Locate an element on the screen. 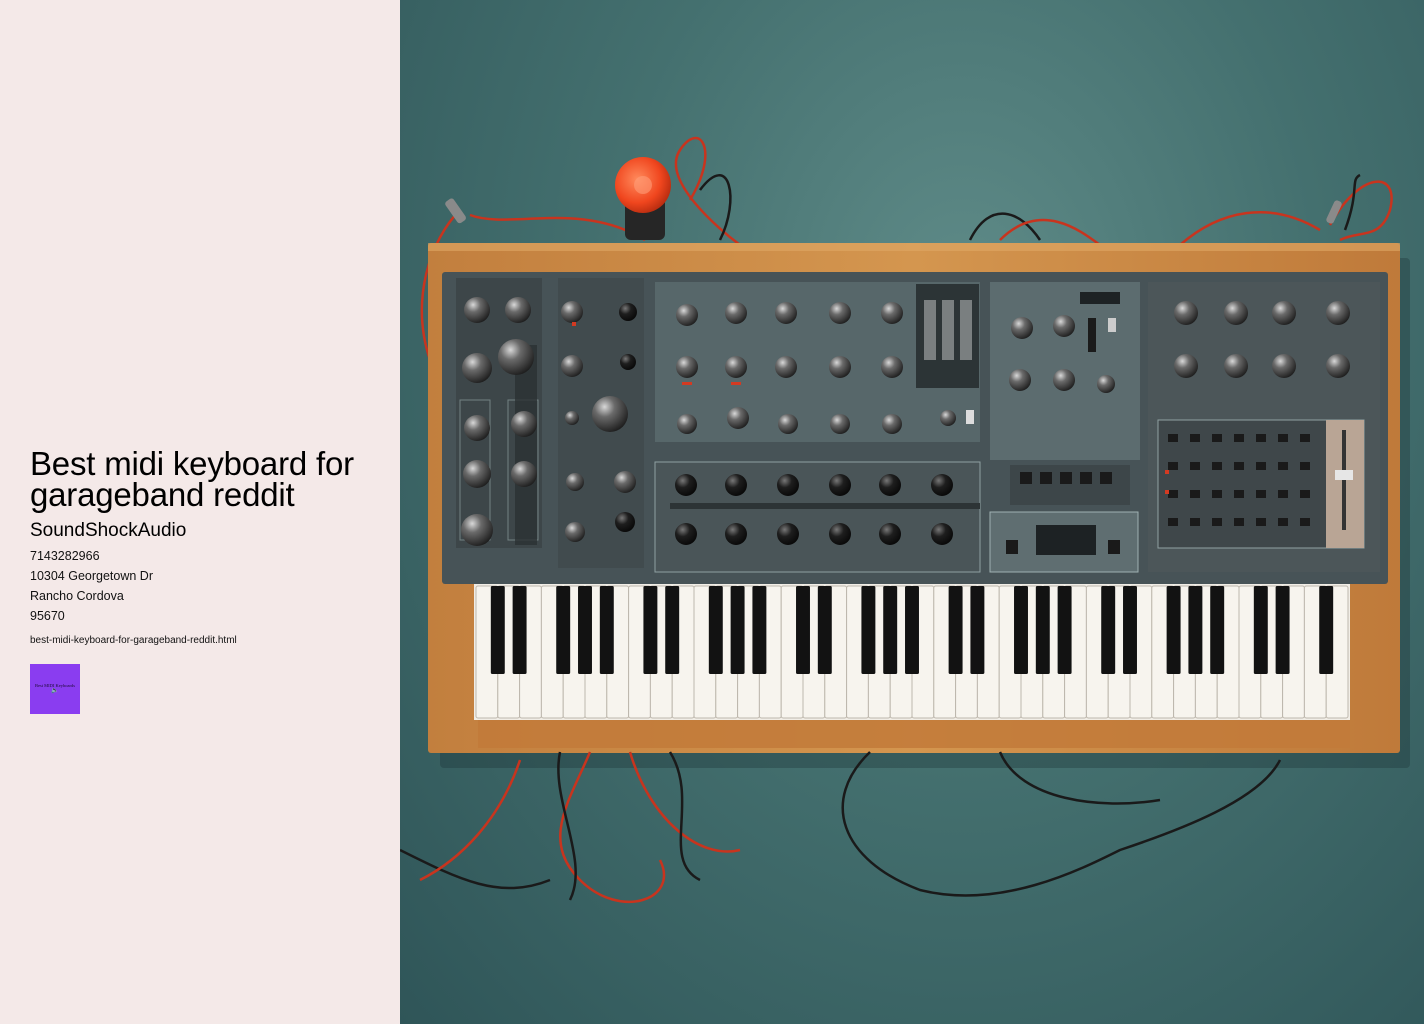  street-address: 10304 Georgetown Dr is located at coordinates (91, 576).